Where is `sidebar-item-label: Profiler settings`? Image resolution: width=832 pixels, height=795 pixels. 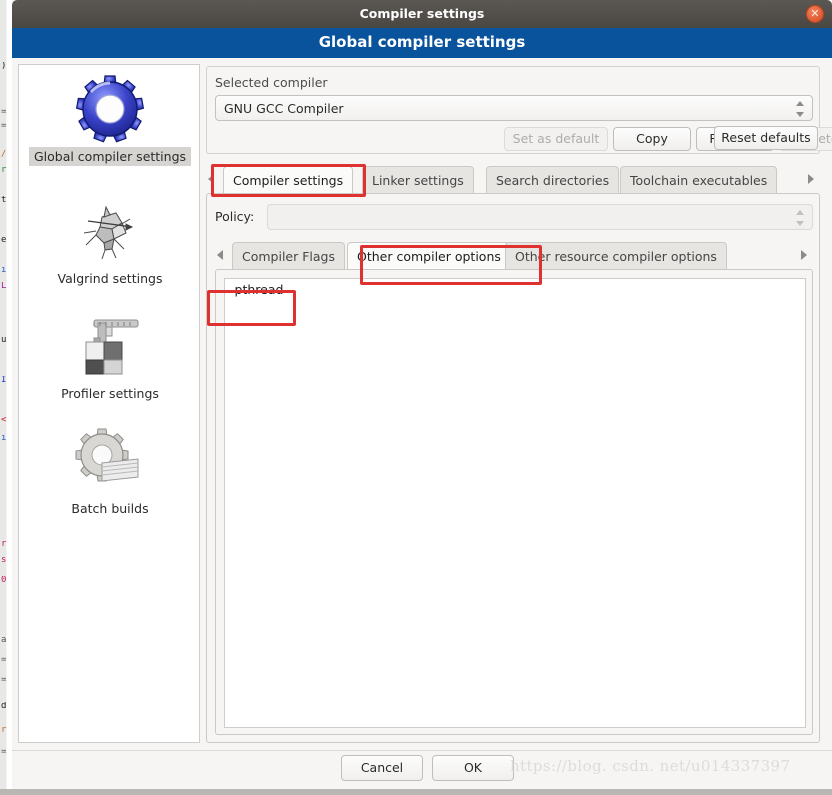
sidebar-item-label: Profiler settings is located at coordinates (110, 393).